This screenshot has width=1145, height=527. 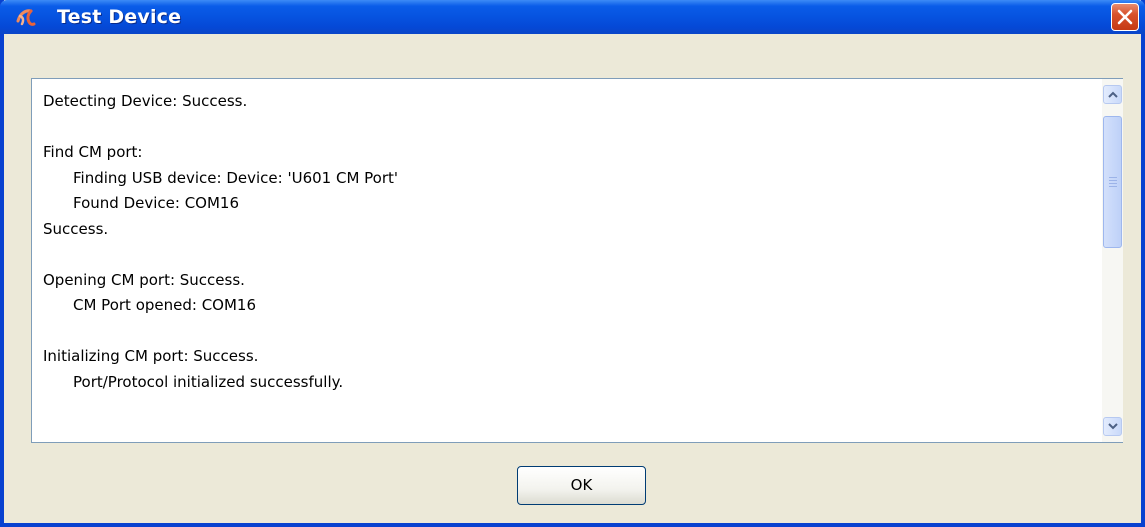 I want to click on log-line: Opening CM port: Success., so click(x=144, y=279).